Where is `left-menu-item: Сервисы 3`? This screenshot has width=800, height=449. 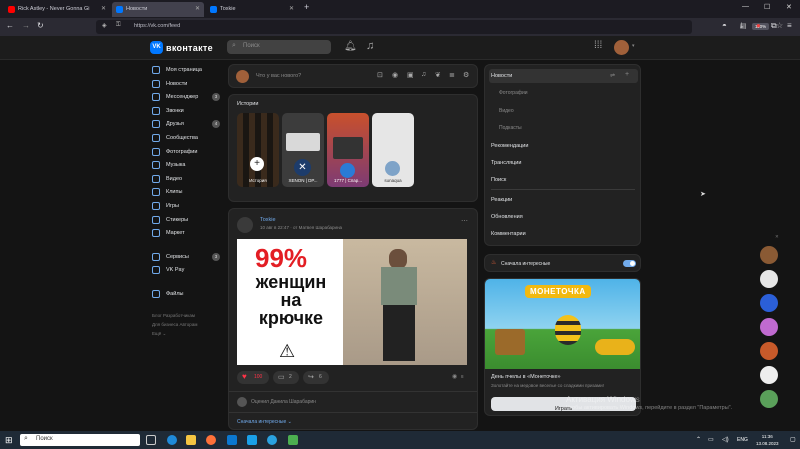 left-menu-item: Сервисы 3 is located at coordinates (187, 257).